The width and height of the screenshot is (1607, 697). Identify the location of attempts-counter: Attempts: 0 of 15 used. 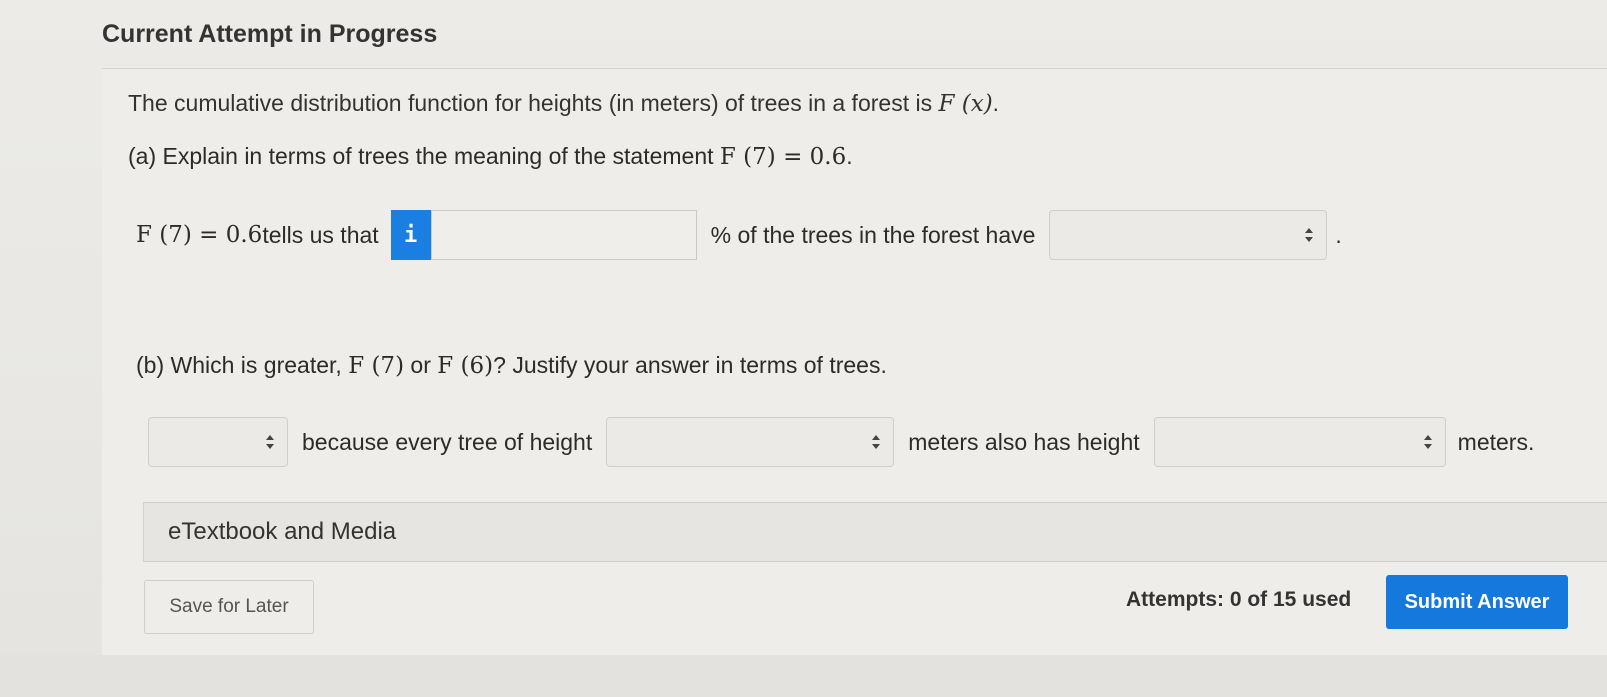
(1239, 599).